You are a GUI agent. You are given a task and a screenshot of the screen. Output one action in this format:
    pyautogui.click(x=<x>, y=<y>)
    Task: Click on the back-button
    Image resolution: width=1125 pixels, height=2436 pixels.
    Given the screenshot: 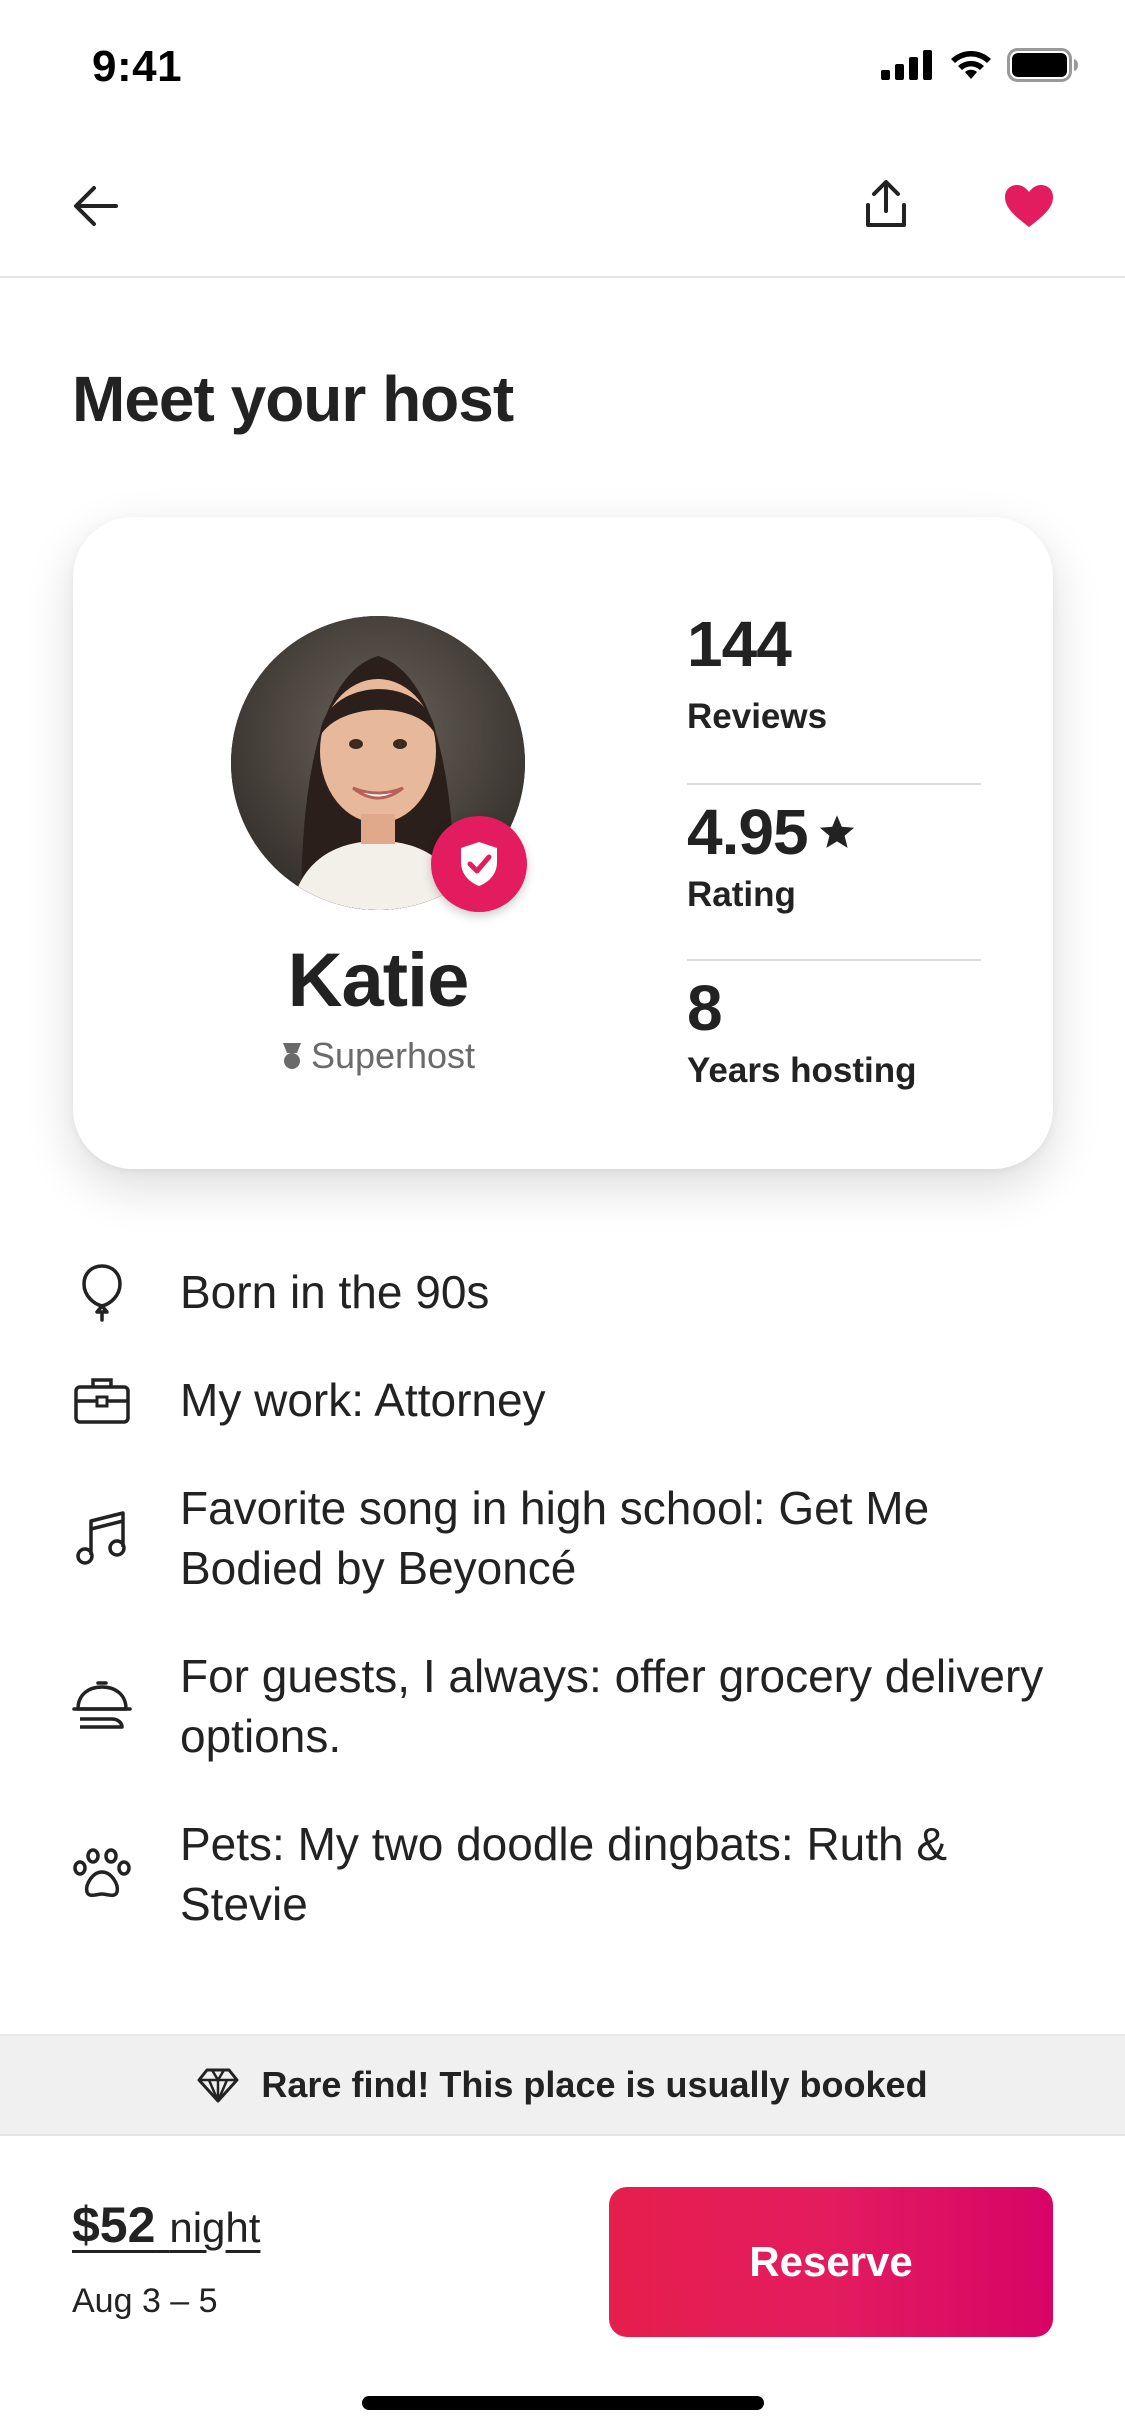 What is the action you would take?
    pyautogui.click(x=96, y=206)
    